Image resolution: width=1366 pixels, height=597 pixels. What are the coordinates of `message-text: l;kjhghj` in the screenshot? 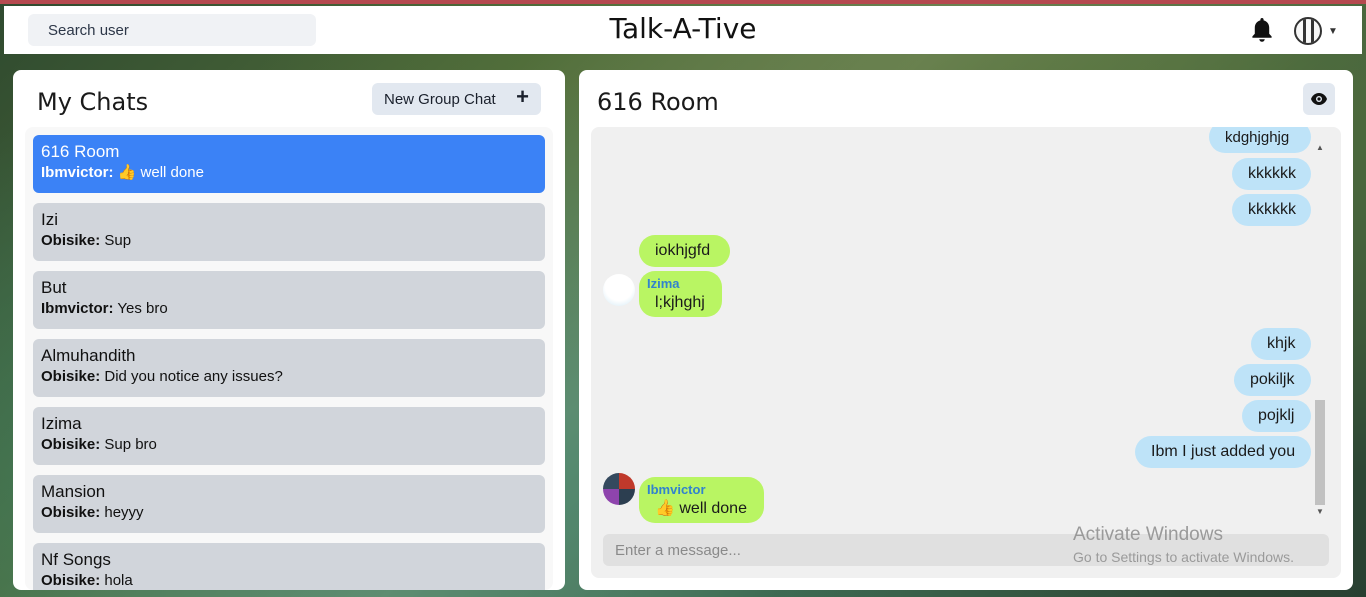 It's located at (680, 302).